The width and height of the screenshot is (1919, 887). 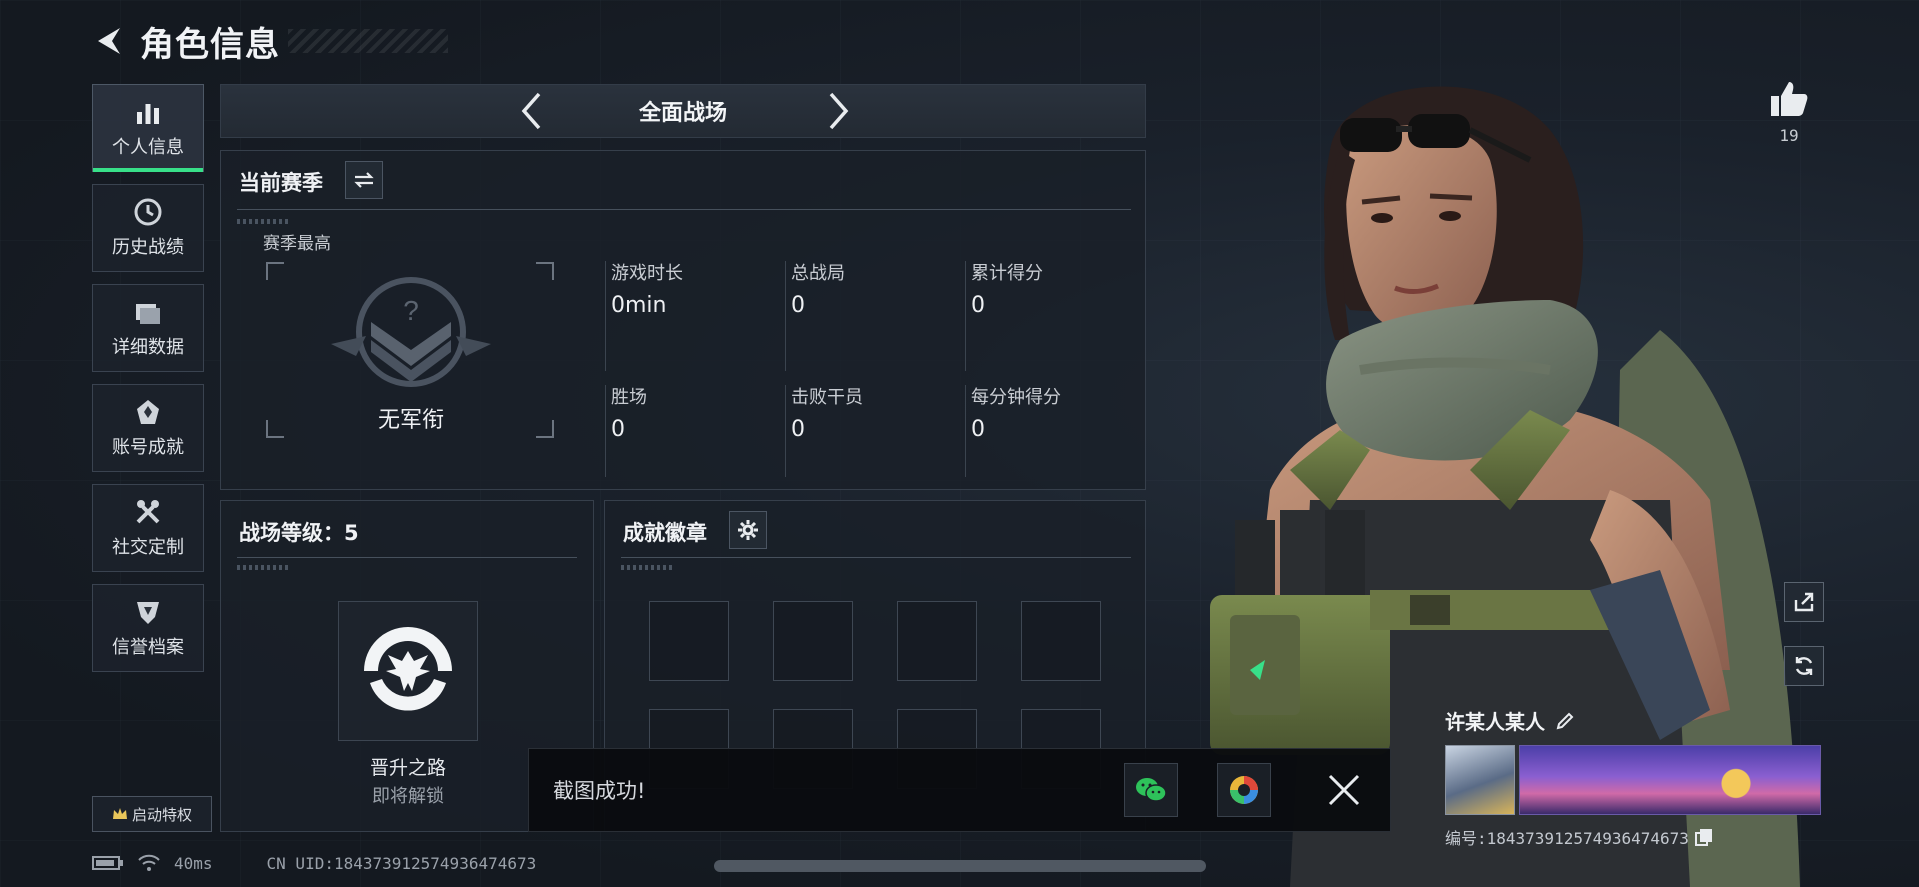 What do you see at coordinates (148, 647) in the screenshot?
I see `sidebar-item-label: 信誉档案` at bounding box center [148, 647].